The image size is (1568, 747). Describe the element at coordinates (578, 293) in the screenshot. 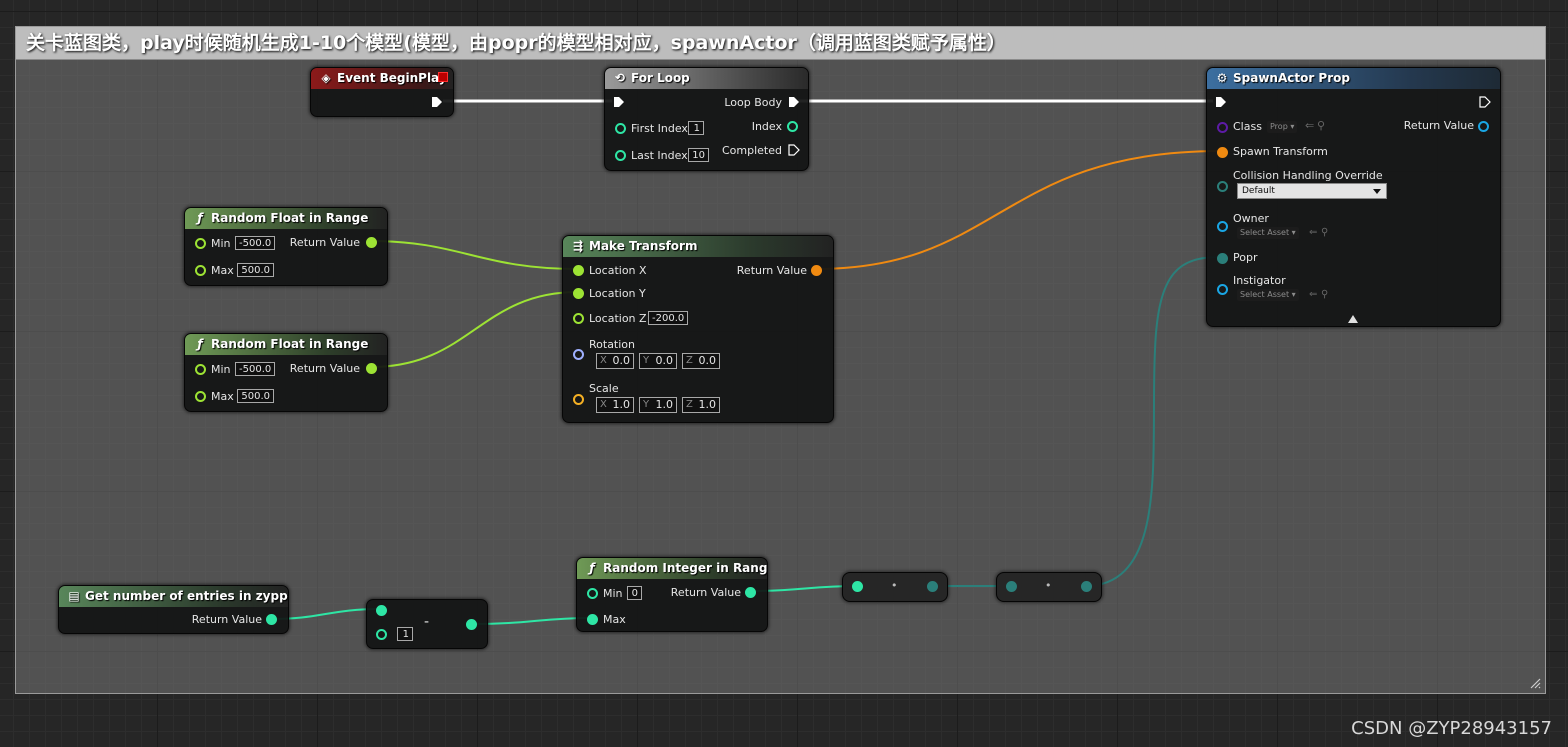

I see `location-y-pin` at that location.